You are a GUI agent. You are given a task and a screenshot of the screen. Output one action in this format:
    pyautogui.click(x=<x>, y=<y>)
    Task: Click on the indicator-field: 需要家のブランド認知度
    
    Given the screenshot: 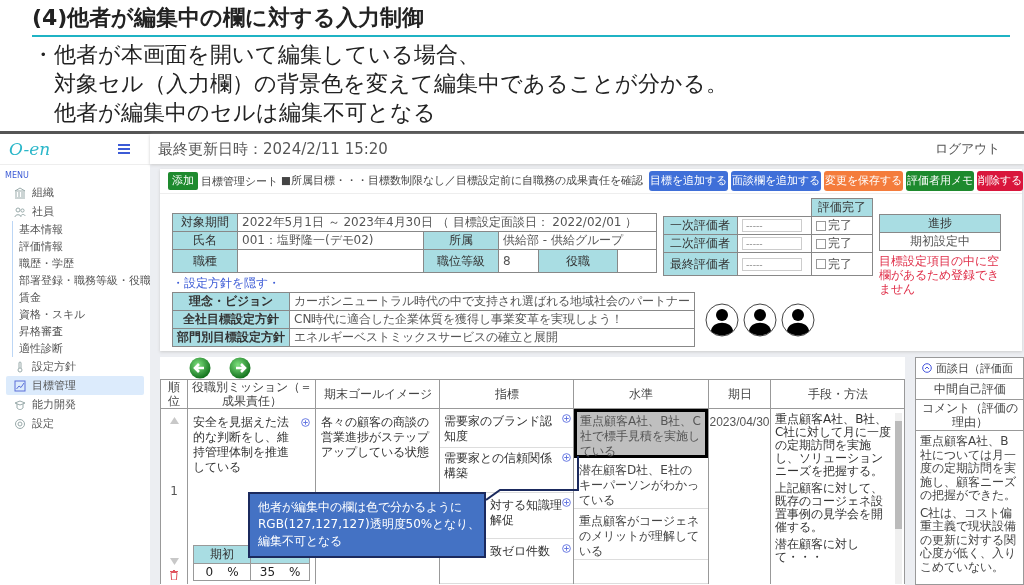 What is the action you would take?
    pyautogui.click(x=506, y=426)
    